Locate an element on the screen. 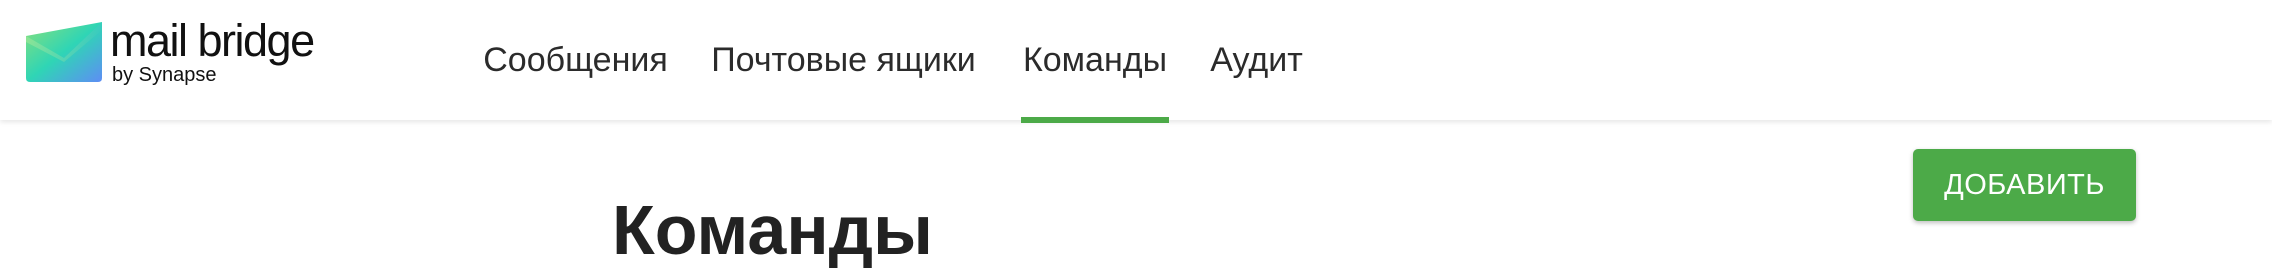 Image resolution: width=2272 pixels, height=269 pixels. brand-logo: mail bridge by Synapse is located at coordinates (174, 54).